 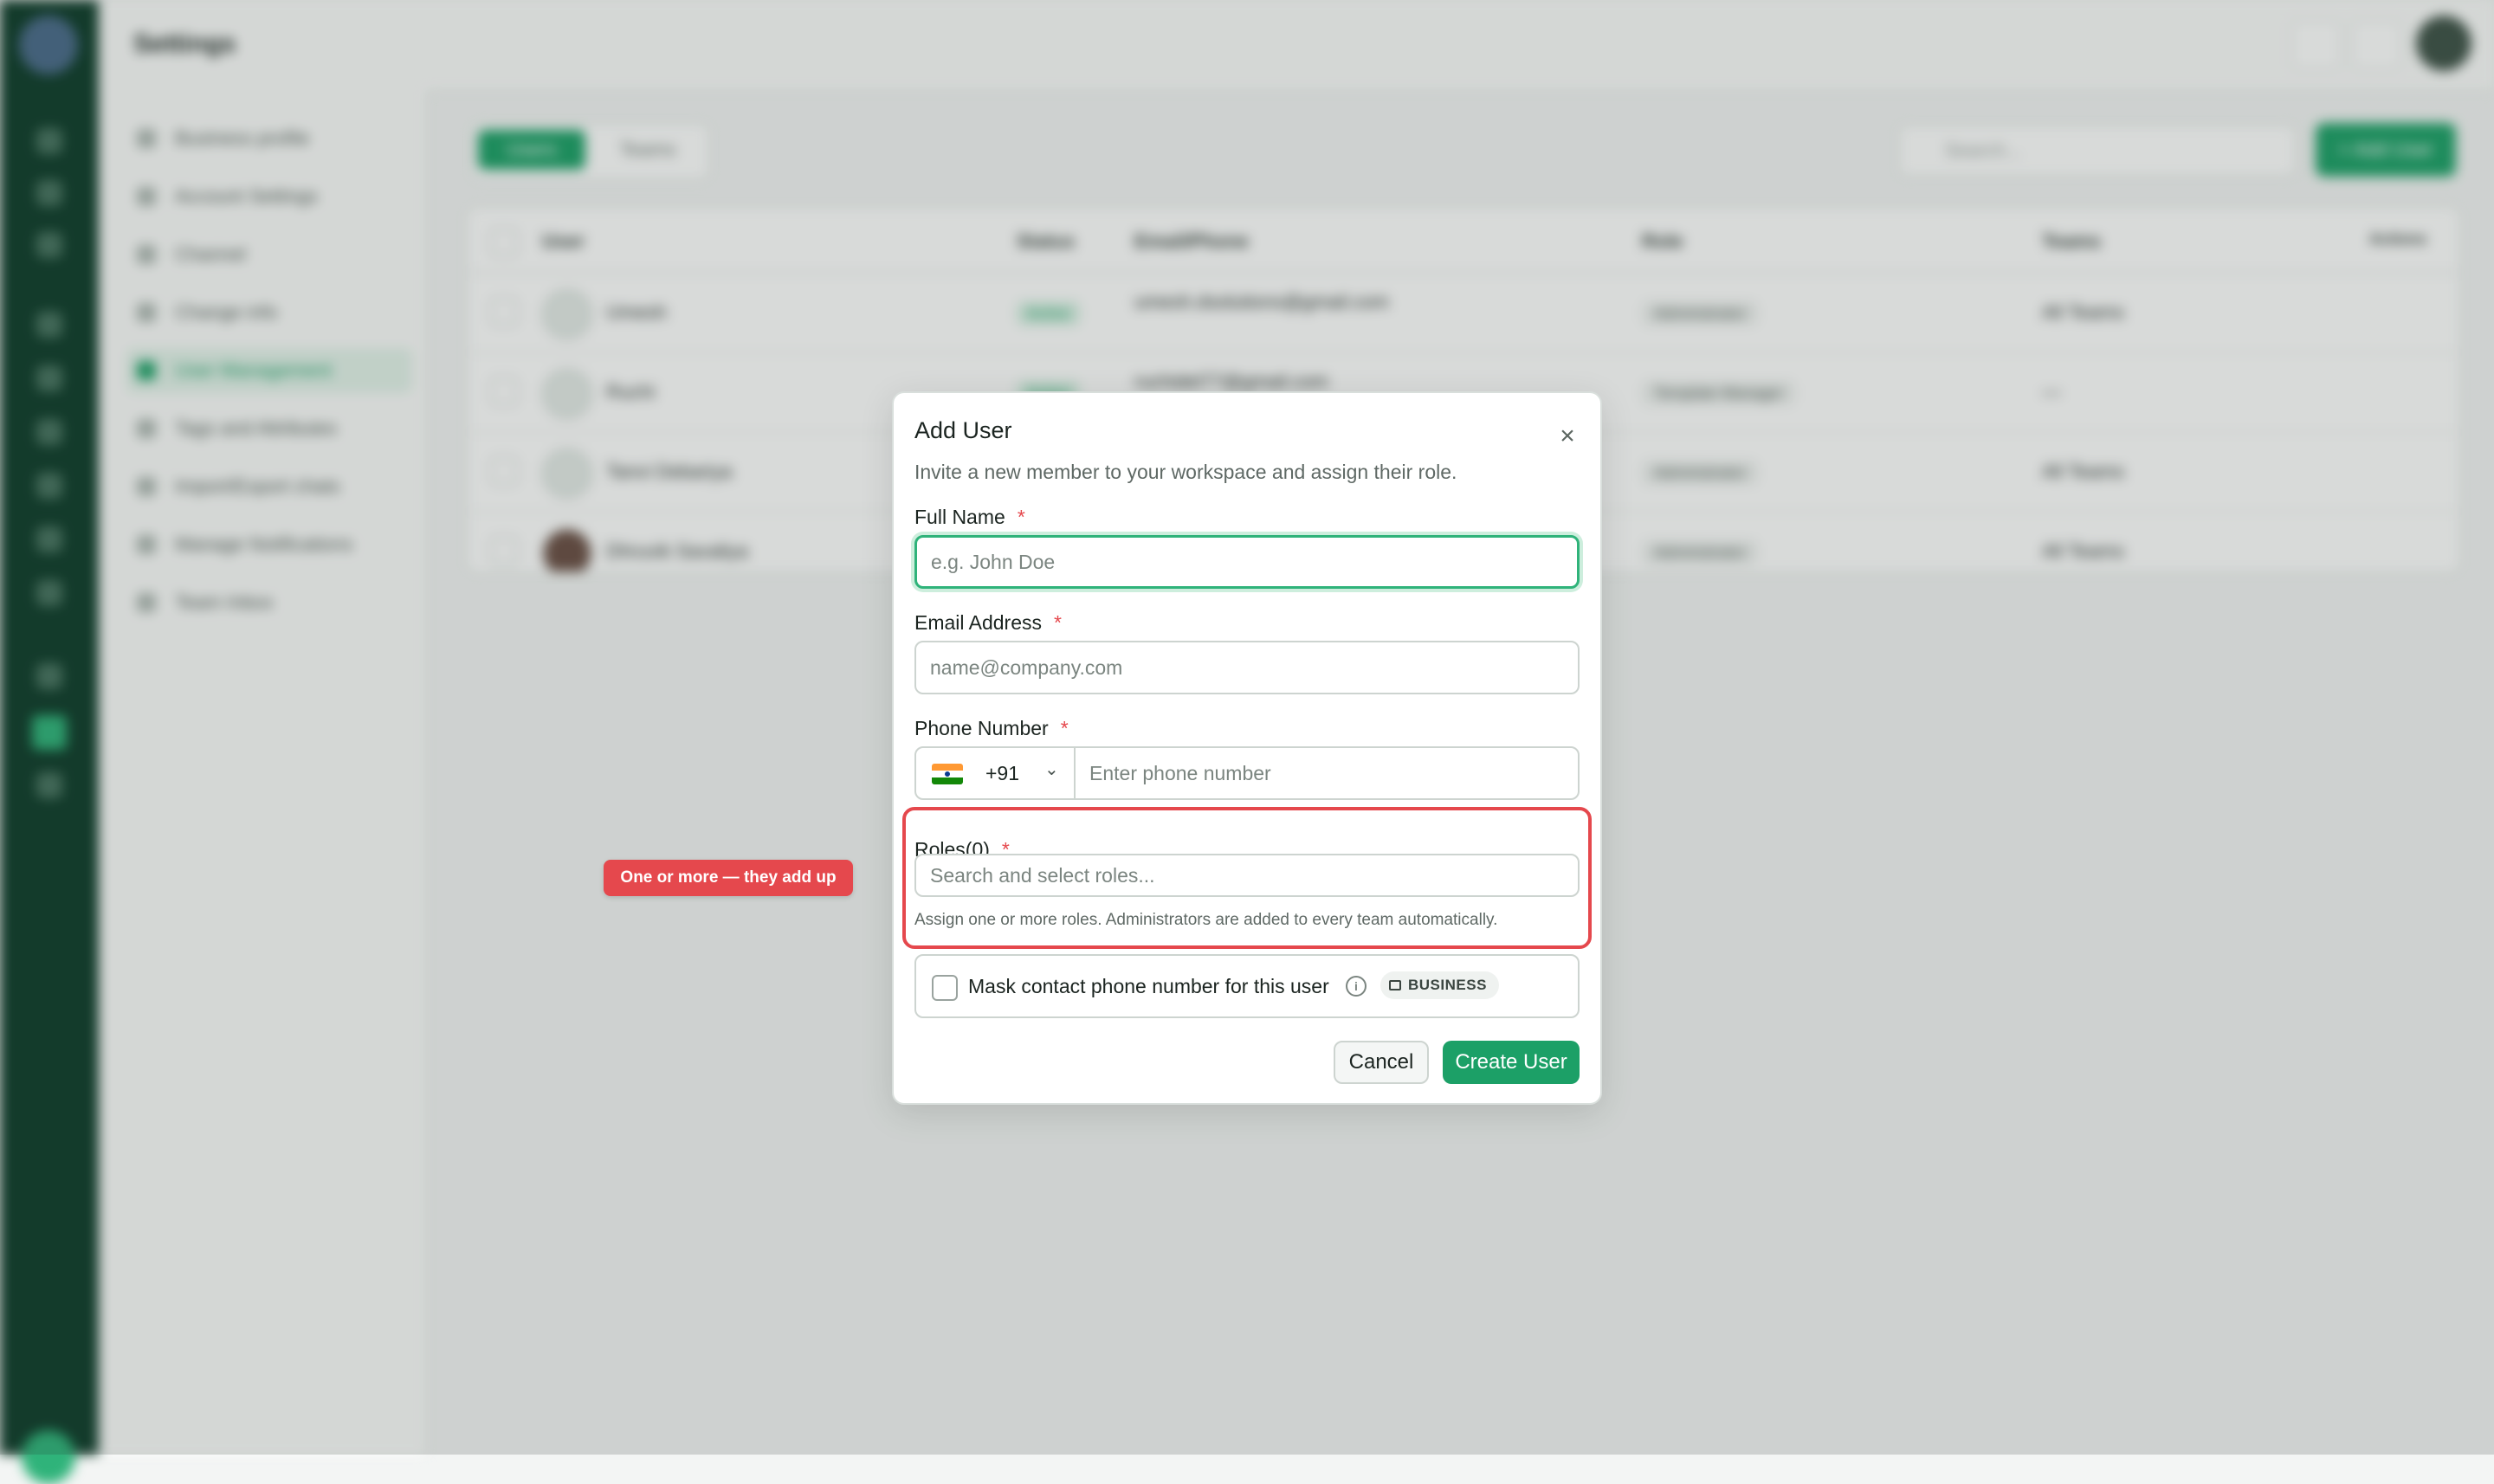 I want to click on briefcase-icon, so click(x=1395, y=985).